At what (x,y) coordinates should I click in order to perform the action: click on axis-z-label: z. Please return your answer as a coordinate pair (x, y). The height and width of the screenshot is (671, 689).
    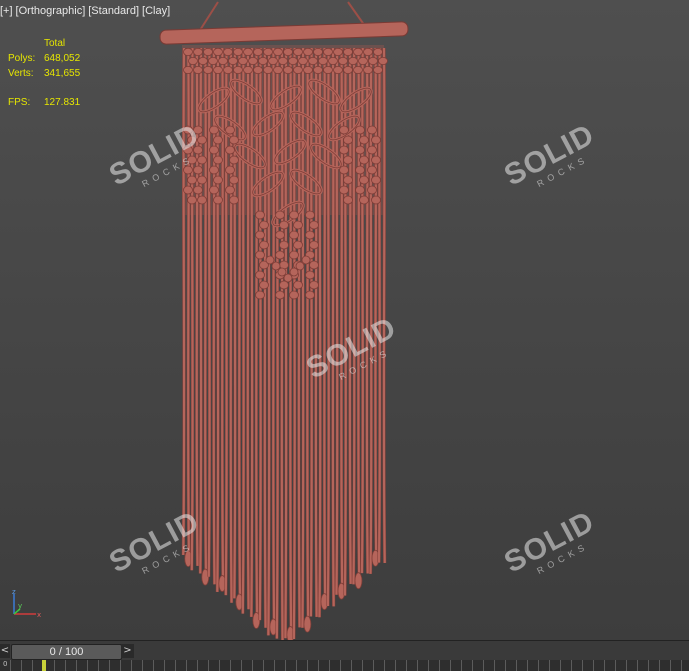
    Looking at the image, I should click on (14, 592).